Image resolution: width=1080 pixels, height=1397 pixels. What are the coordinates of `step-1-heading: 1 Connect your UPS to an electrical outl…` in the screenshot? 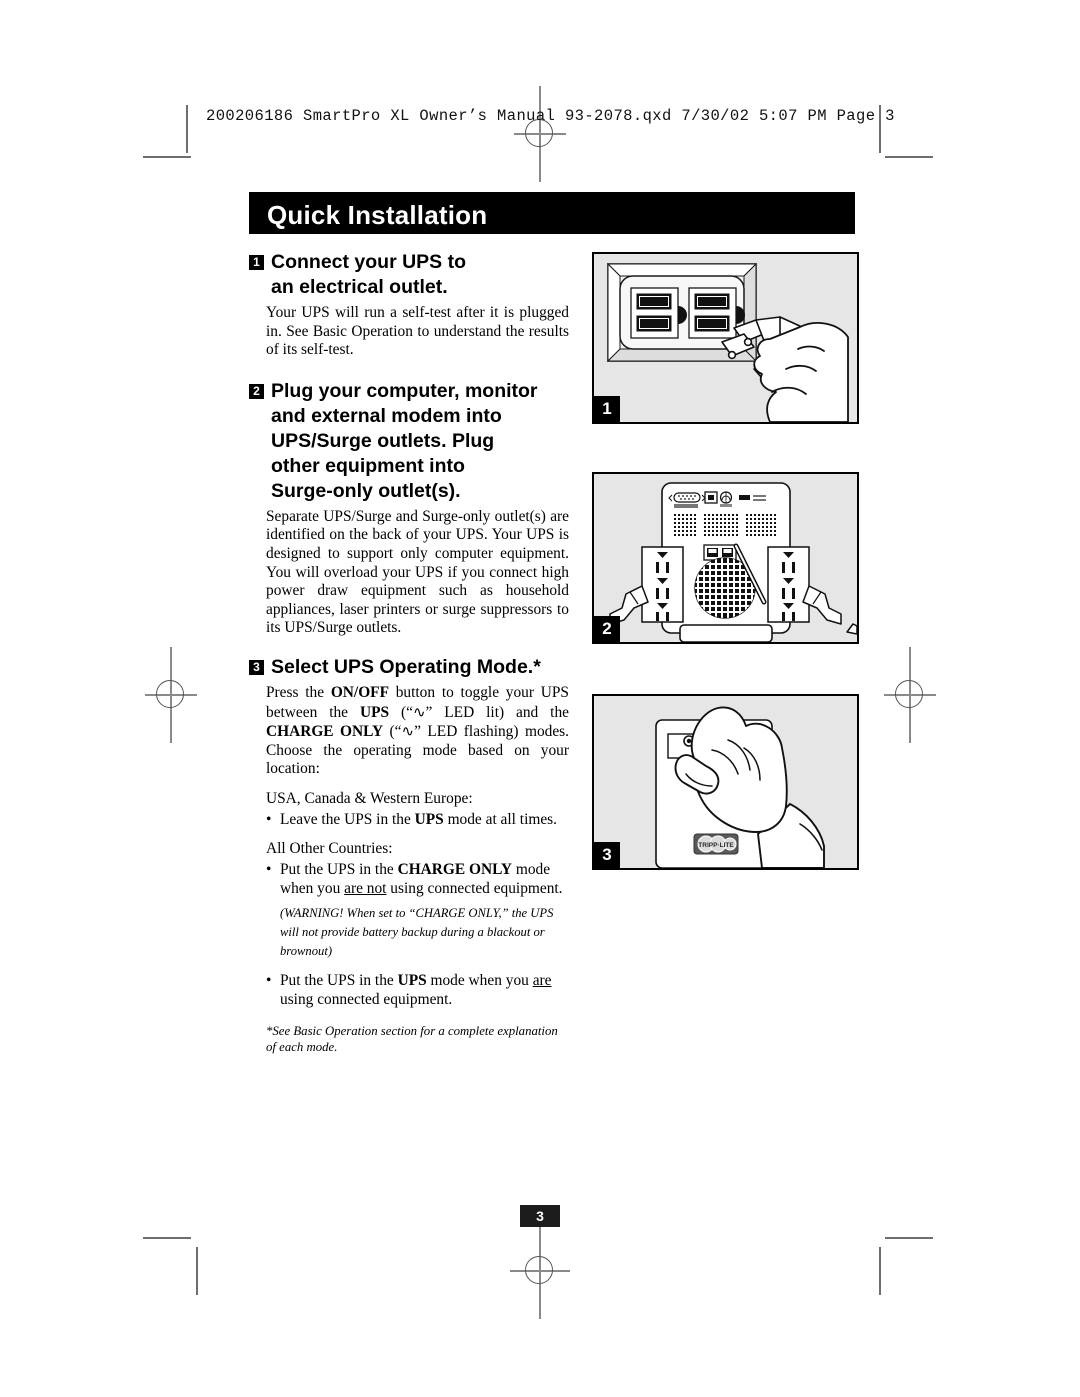 It's located at (409, 275).